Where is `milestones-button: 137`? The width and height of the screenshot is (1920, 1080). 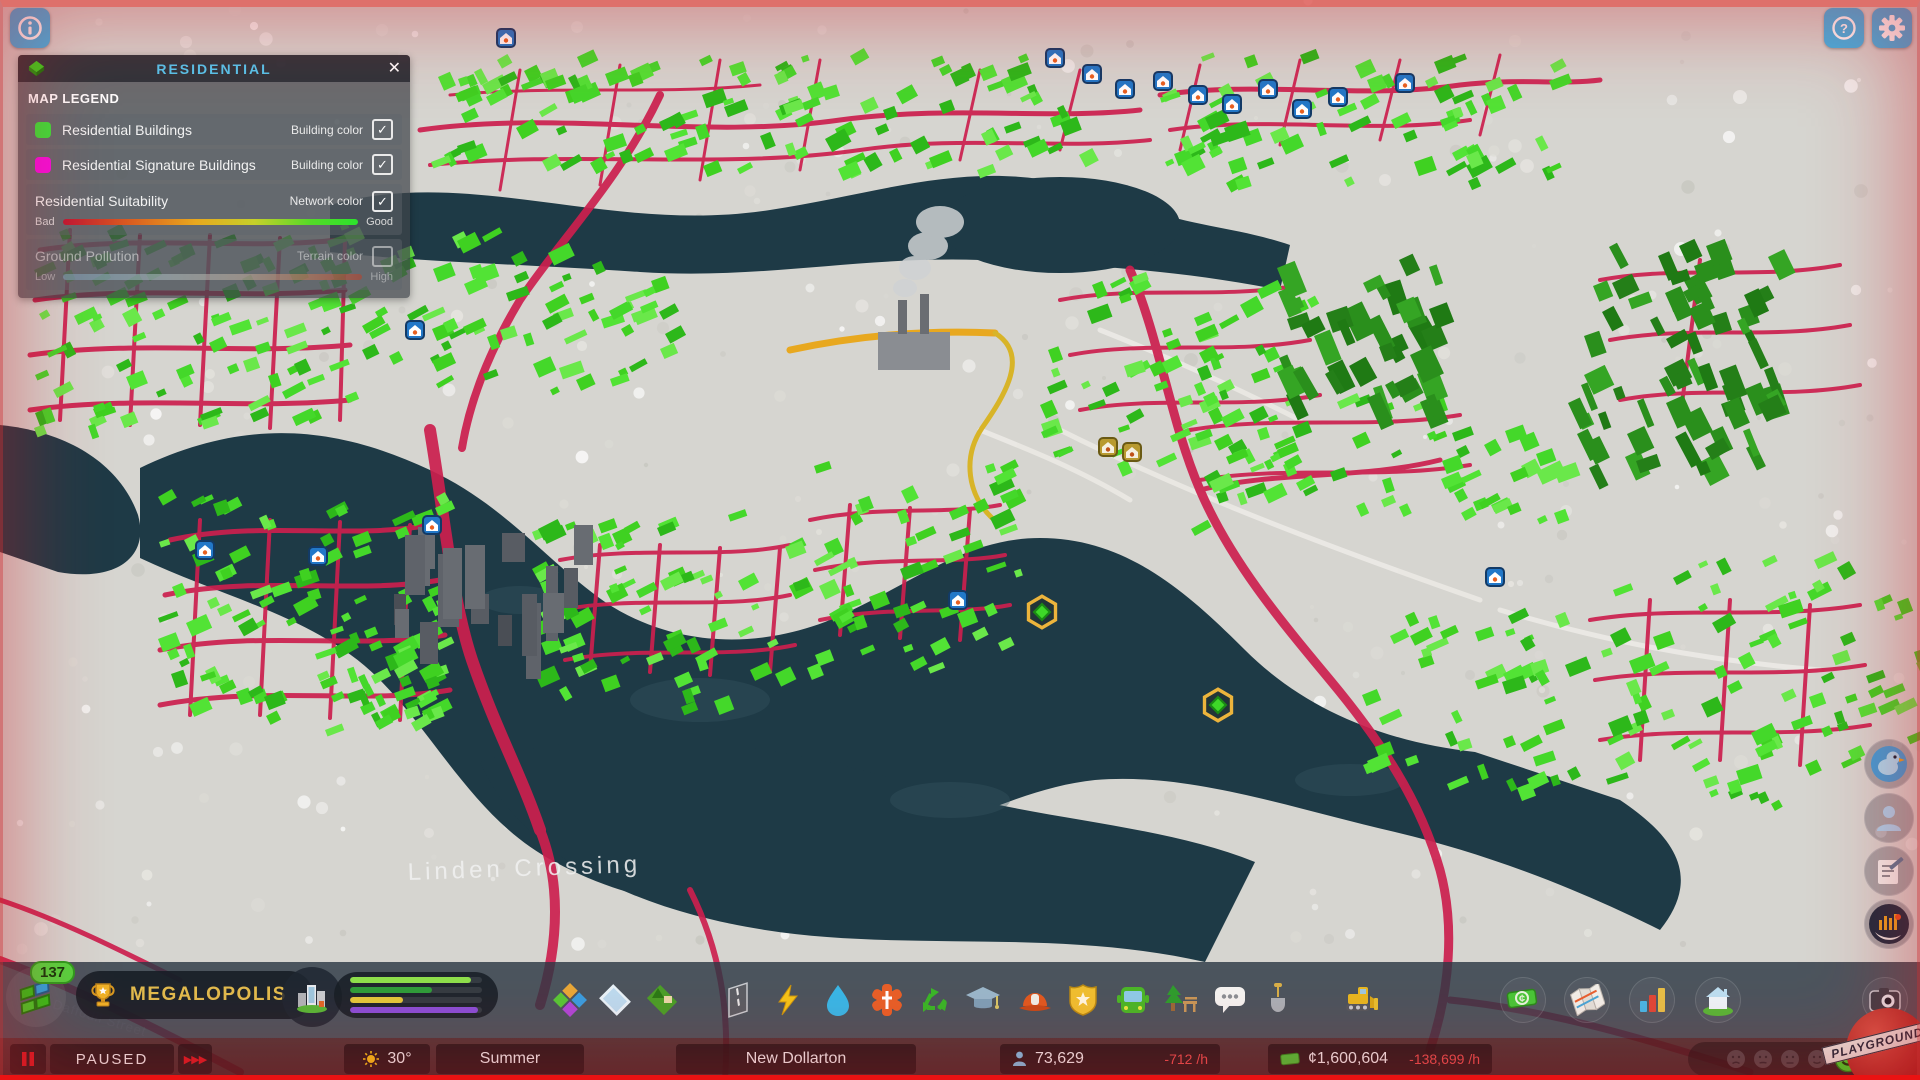 milestones-button: 137 is located at coordinates (41, 994).